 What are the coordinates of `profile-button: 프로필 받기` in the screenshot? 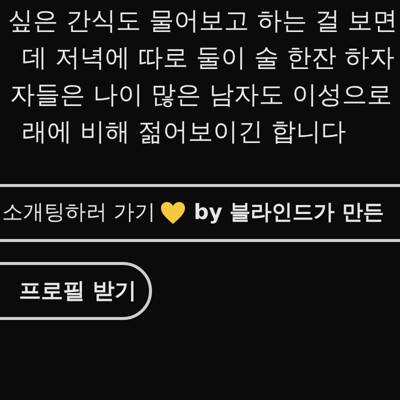 It's located at (76, 291).